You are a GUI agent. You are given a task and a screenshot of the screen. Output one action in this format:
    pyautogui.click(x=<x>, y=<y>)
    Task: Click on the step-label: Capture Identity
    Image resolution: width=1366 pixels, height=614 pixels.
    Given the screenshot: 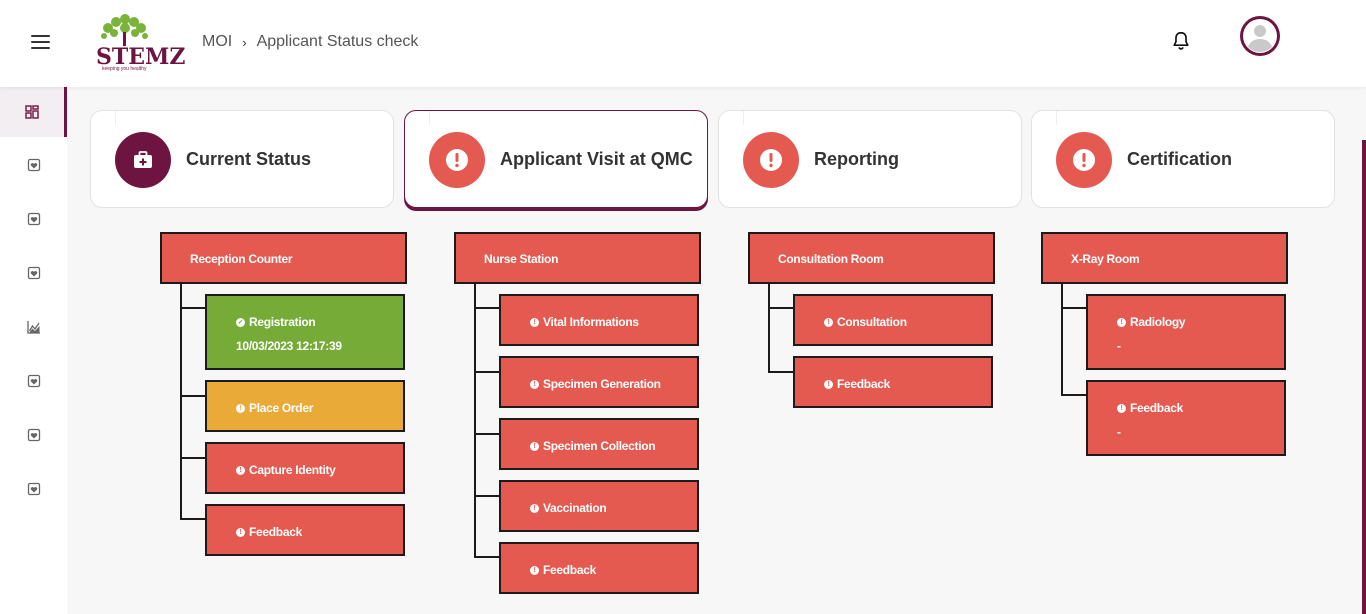 What is the action you would take?
    pyautogui.click(x=292, y=470)
    